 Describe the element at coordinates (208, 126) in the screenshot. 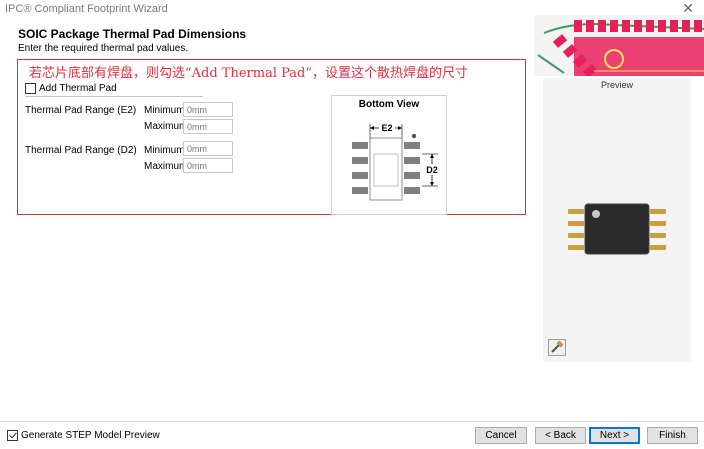

I see `e2-maximum-input` at that location.